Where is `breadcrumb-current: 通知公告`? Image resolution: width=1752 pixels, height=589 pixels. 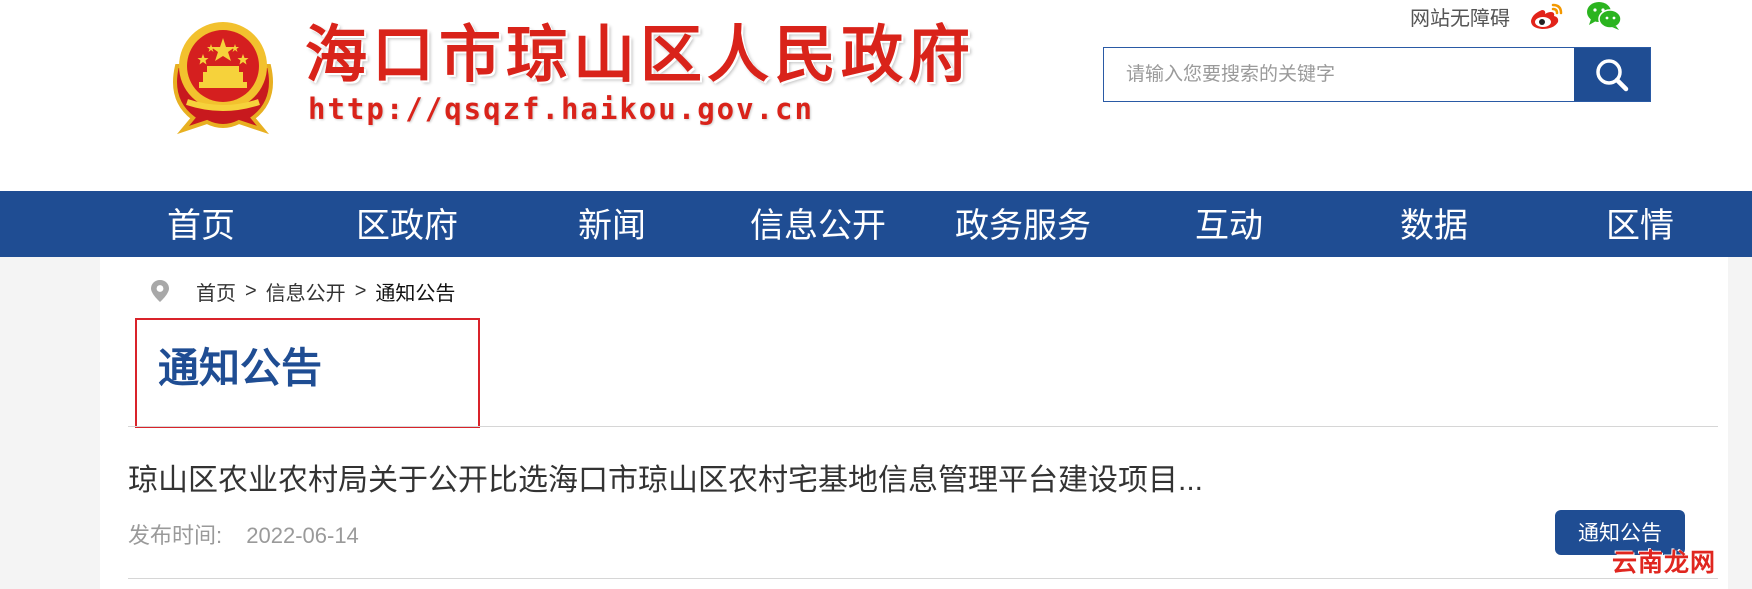
breadcrumb-current: 通知公告 is located at coordinates (415, 293).